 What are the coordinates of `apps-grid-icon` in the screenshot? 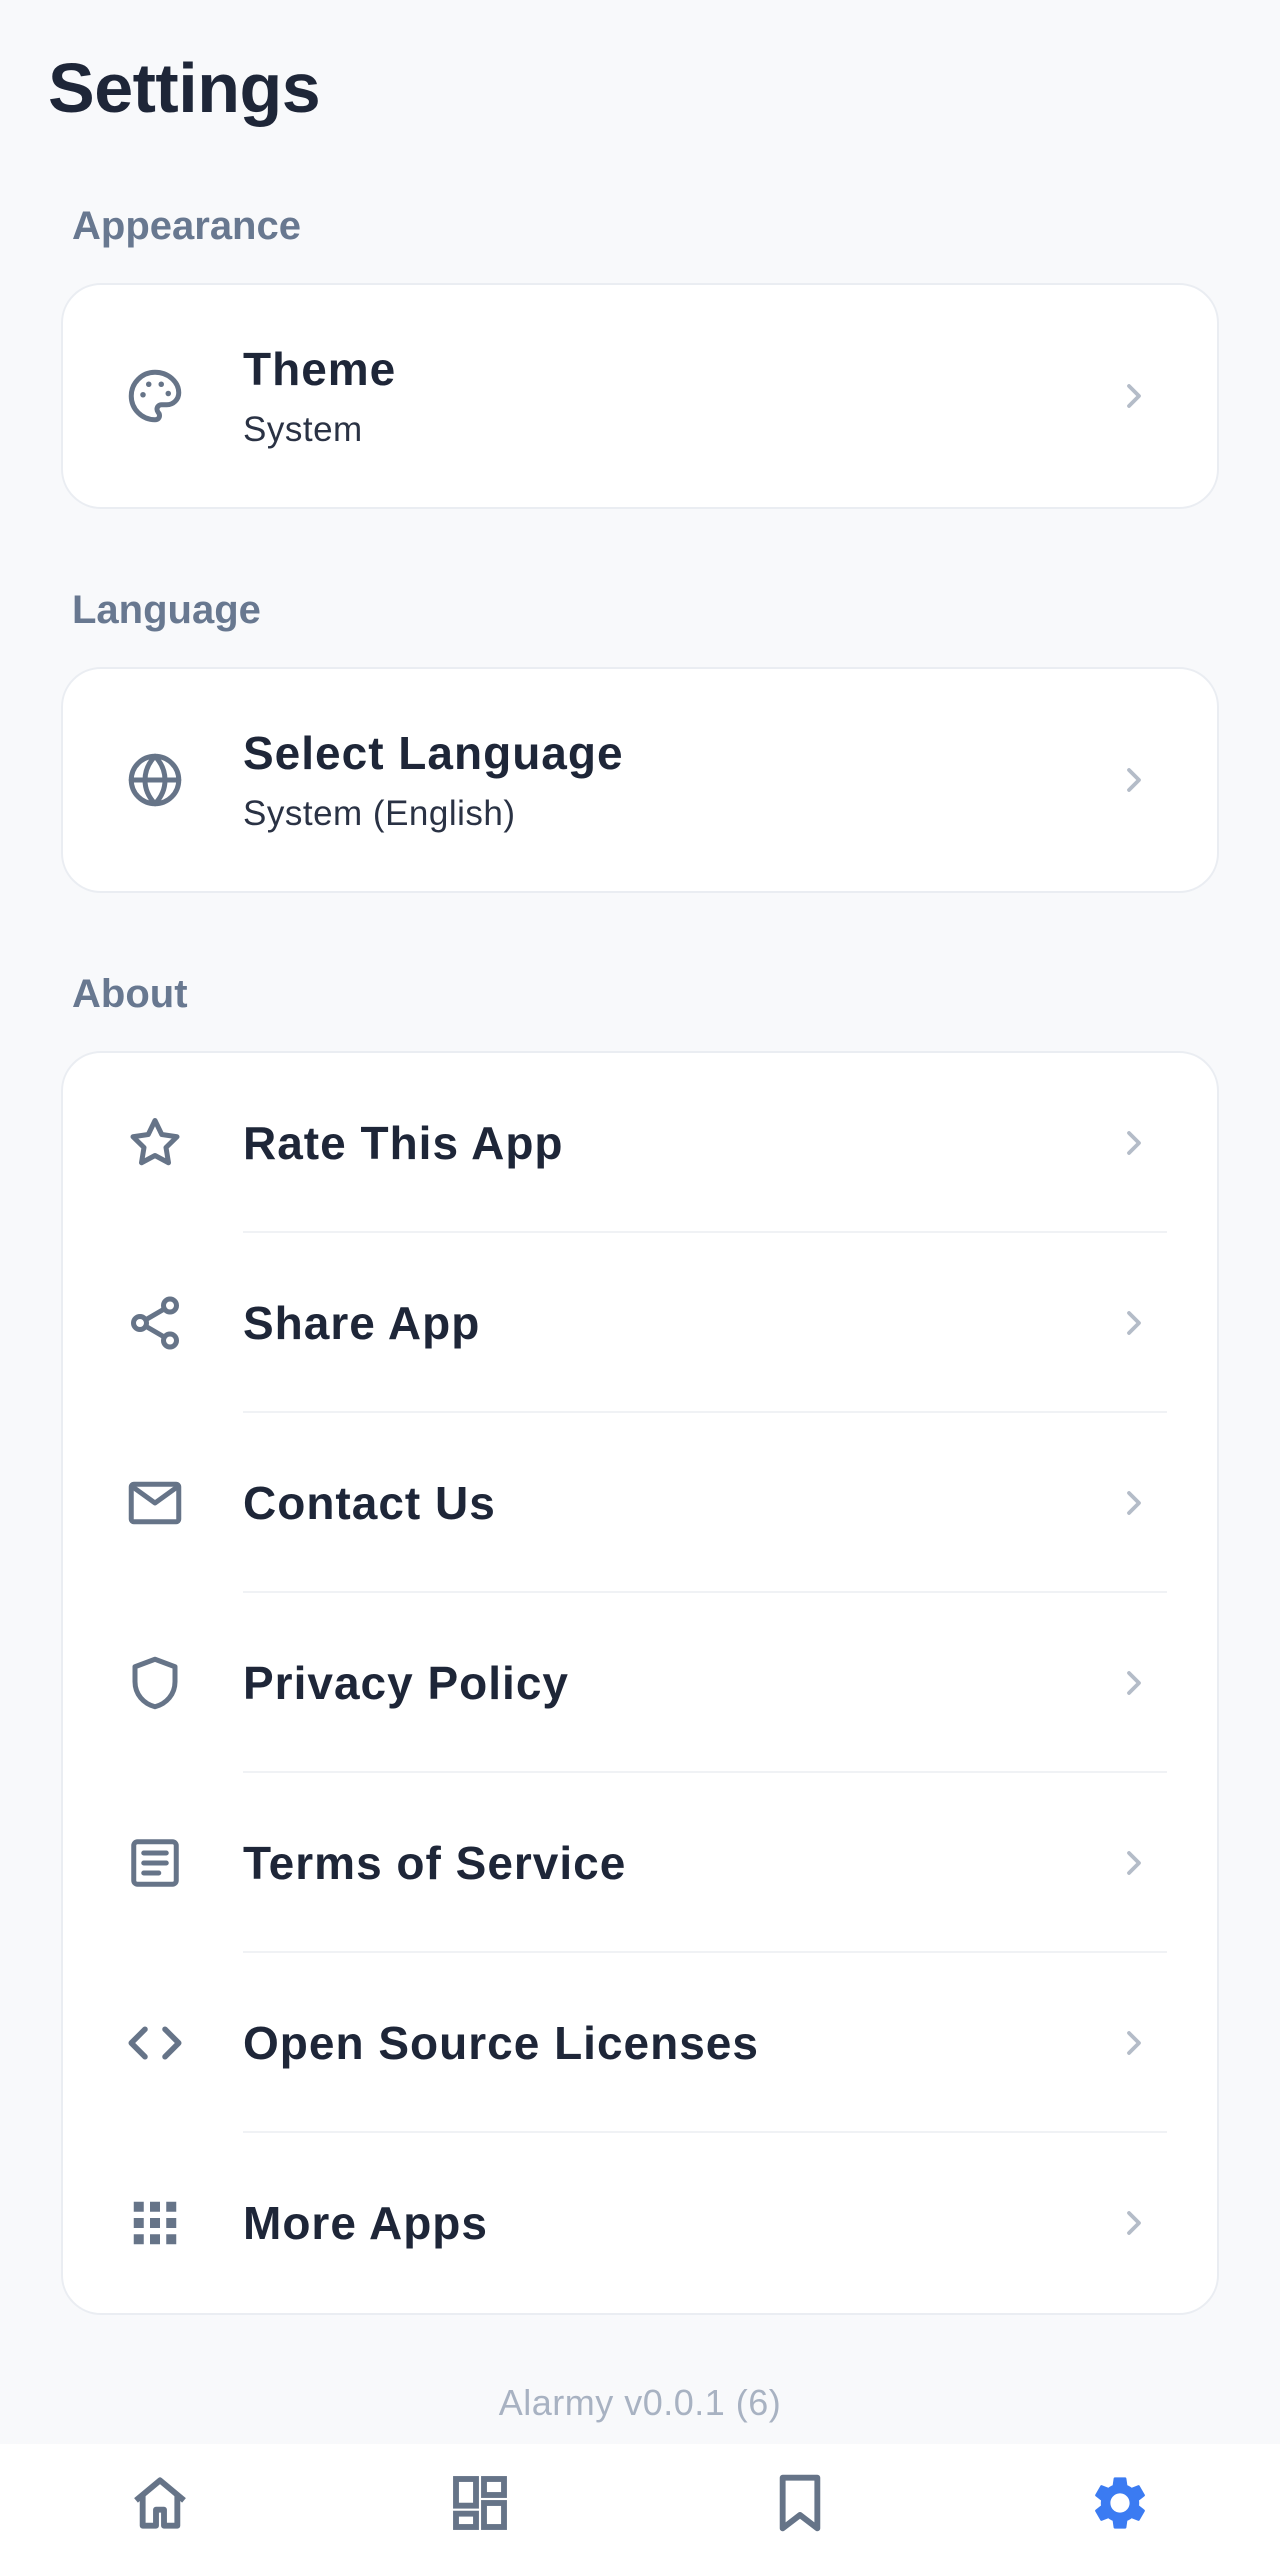 It's located at (155, 2223).